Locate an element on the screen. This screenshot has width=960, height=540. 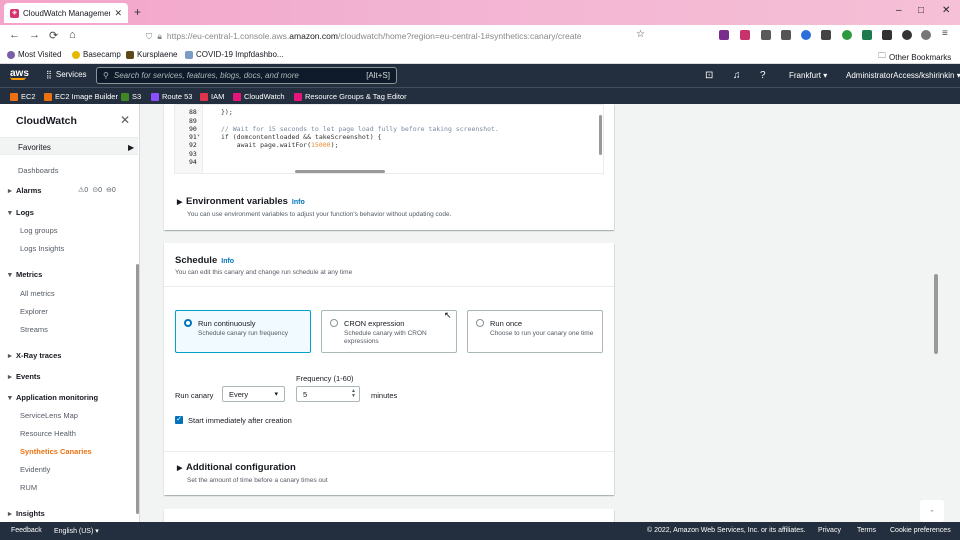
help-icon: ? is located at coordinates (763, 75).